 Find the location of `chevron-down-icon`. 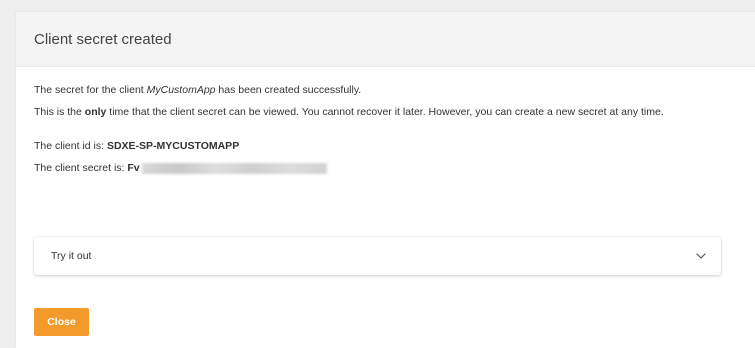

chevron-down-icon is located at coordinates (701, 256).